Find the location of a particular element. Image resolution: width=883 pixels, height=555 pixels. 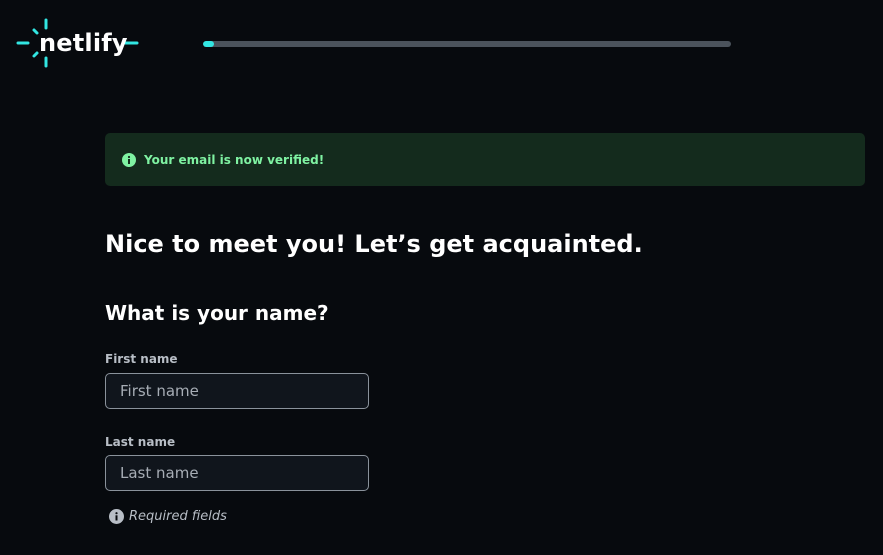

required-fields-text: Required fields is located at coordinates (178, 516).